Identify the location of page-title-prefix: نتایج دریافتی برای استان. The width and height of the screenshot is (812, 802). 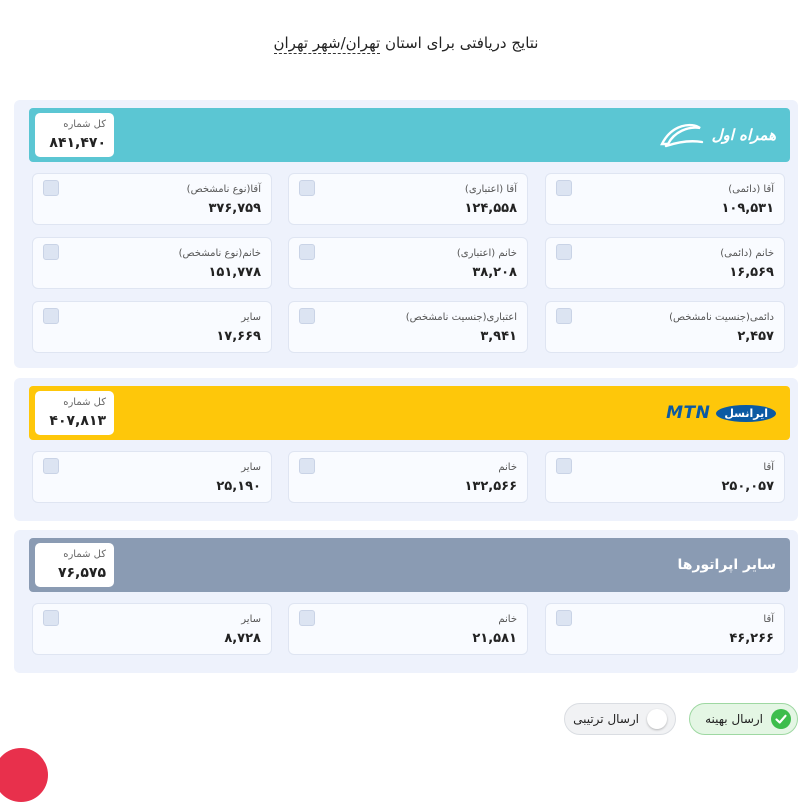
(461, 43).